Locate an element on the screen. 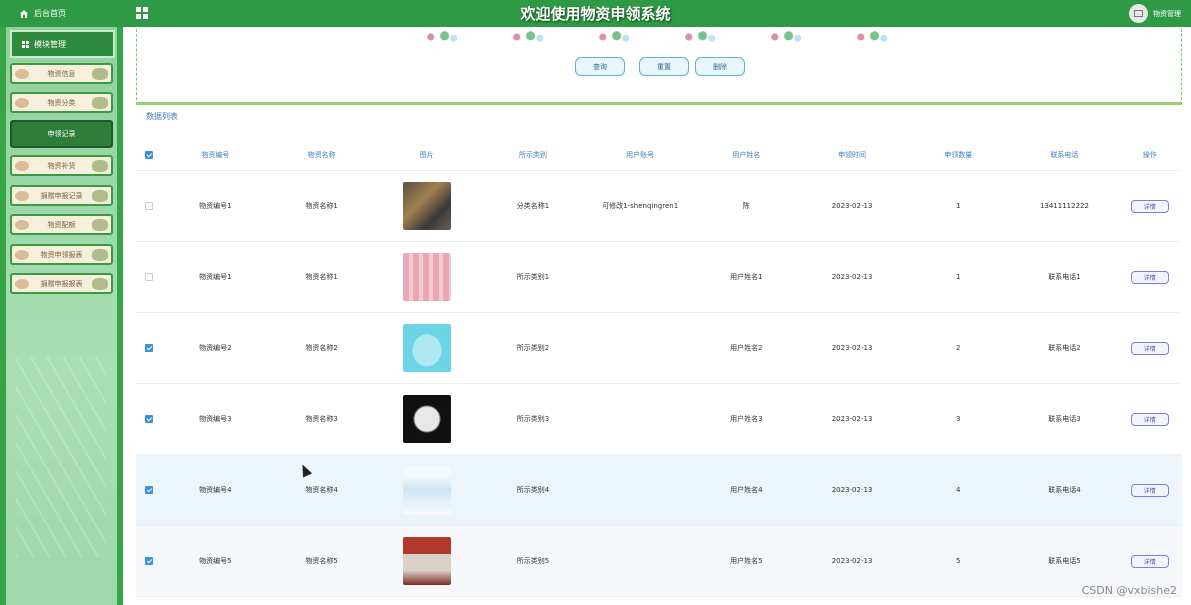  table-row: 物资编号1 物资名称1 所示类别1 用户姓名1 2023-02-13 1 联系电话1 详情 is located at coordinates (659, 277).